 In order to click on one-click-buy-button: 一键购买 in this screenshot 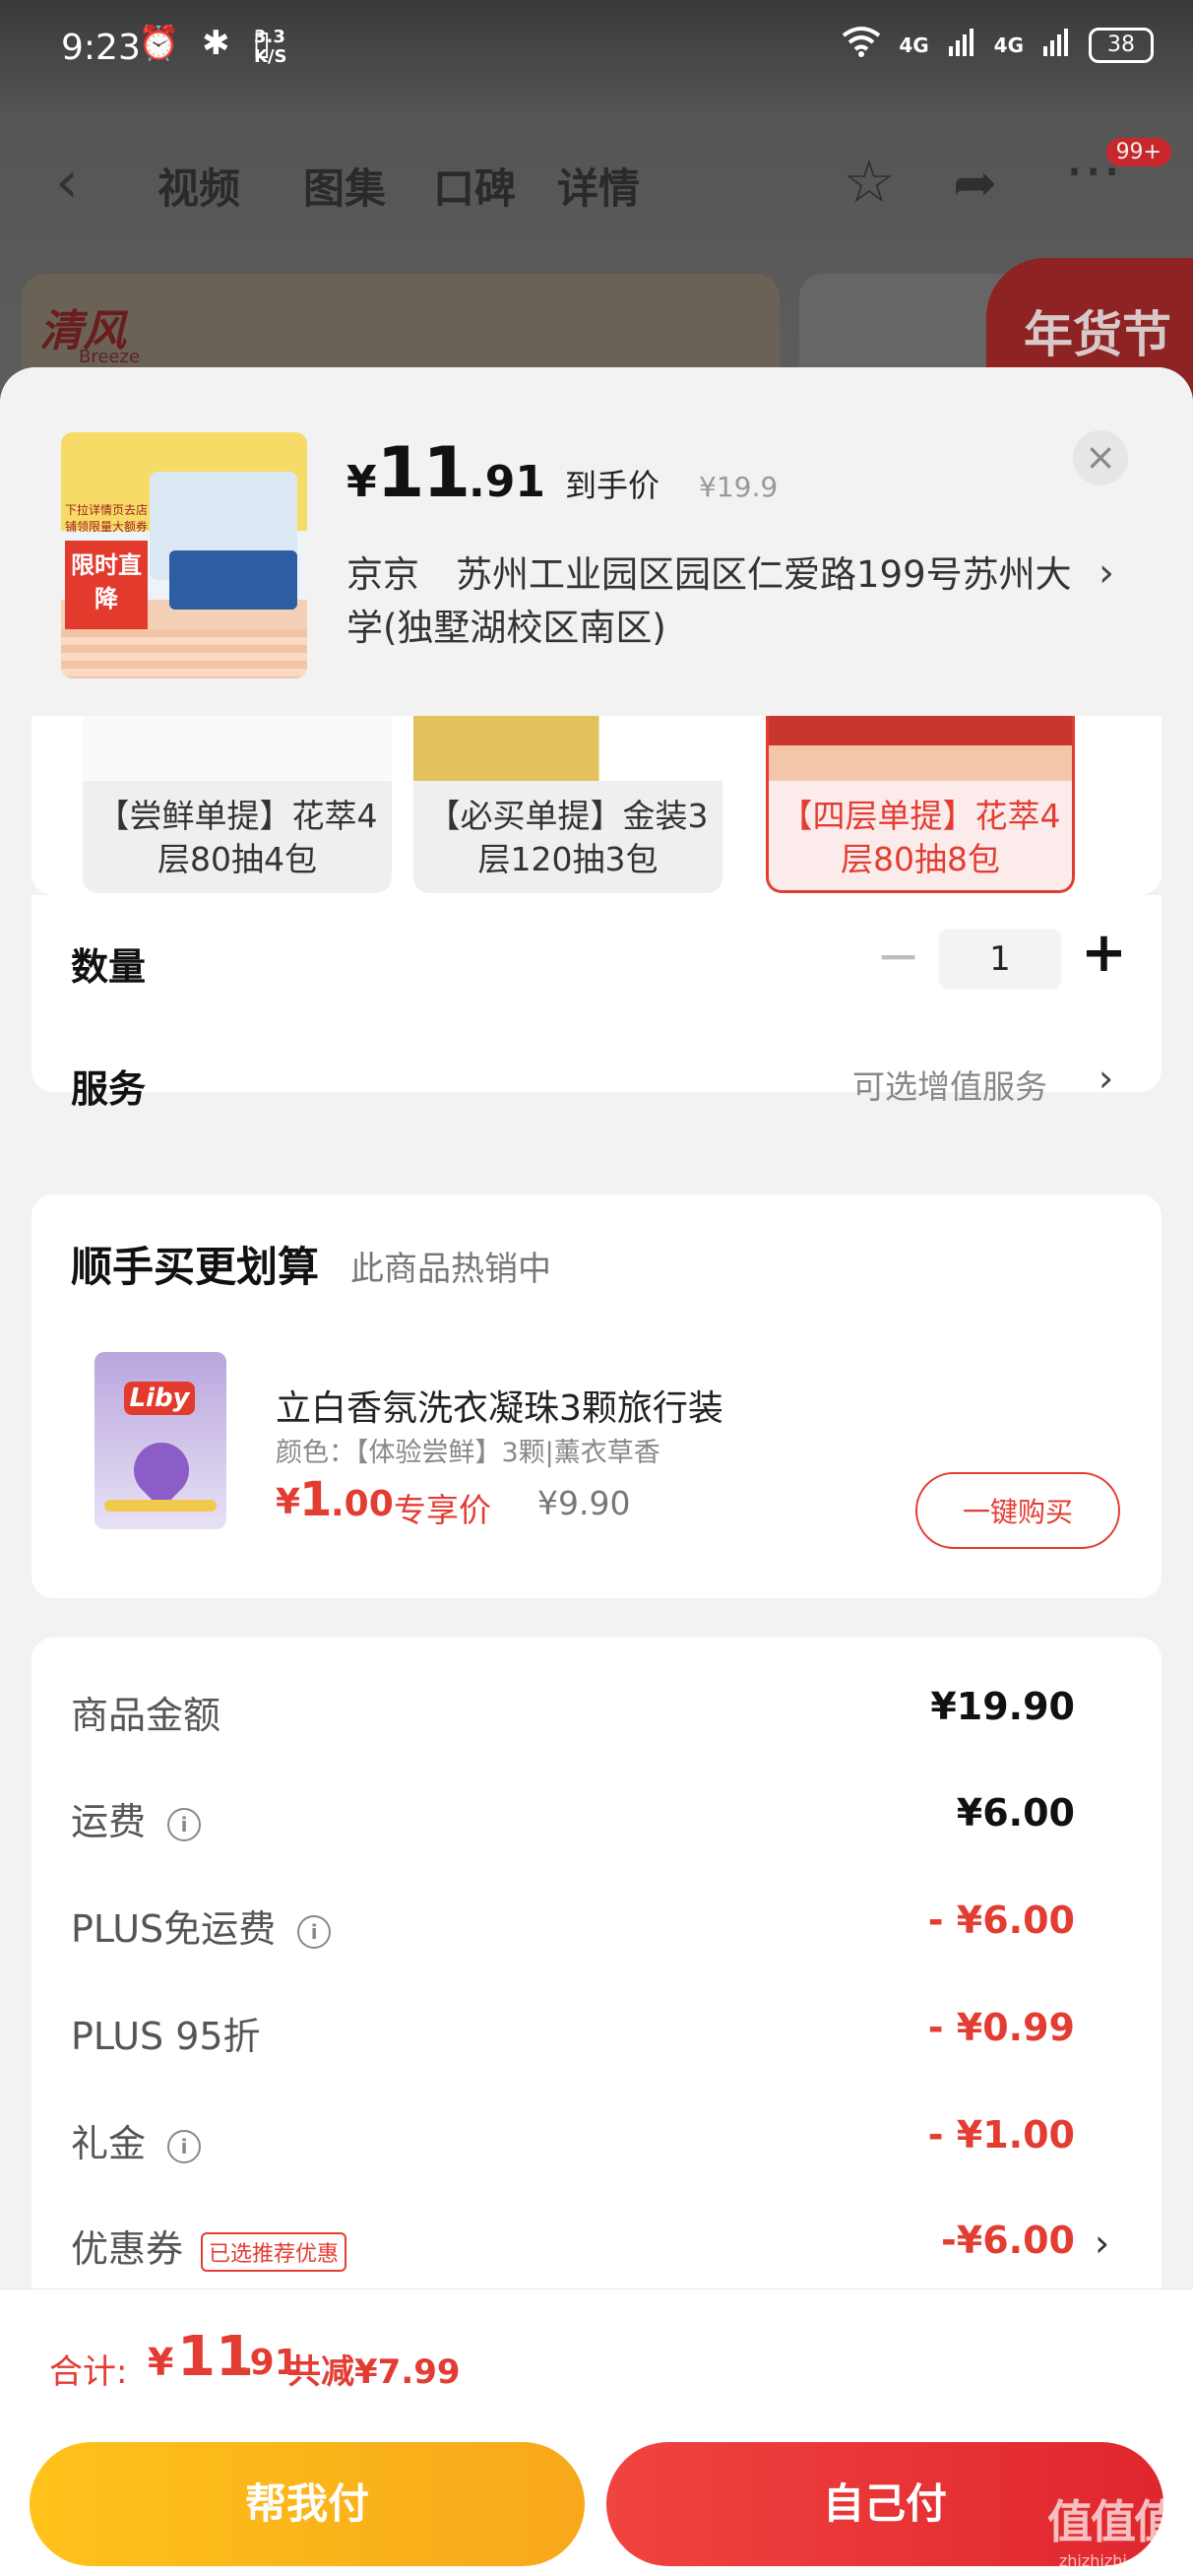, I will do `click(1017, 1510)`.